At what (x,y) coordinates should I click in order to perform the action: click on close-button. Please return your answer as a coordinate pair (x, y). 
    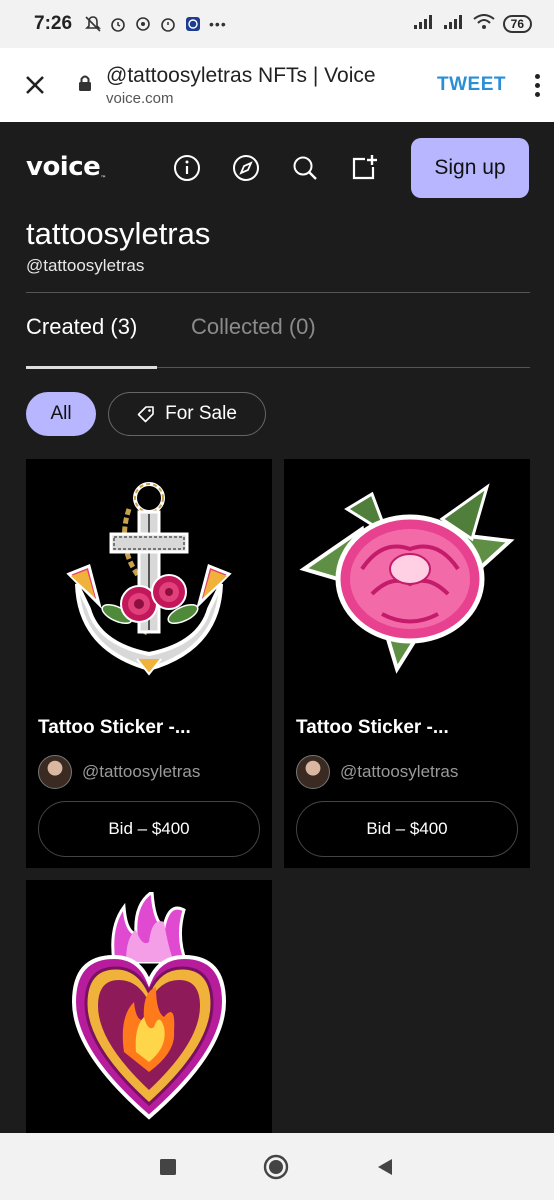
    Looking at the image, I should click on (35, 85).